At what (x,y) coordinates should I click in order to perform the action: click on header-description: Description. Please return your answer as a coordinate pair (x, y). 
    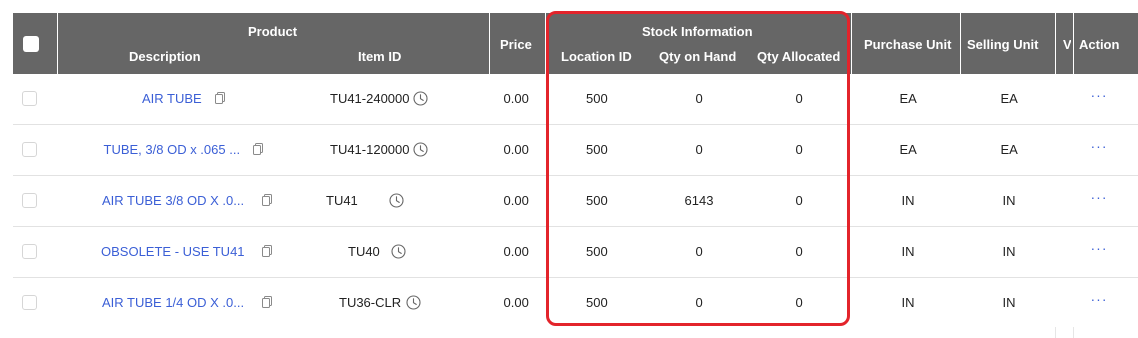
    Looking at the image, I should click on (165, 56).